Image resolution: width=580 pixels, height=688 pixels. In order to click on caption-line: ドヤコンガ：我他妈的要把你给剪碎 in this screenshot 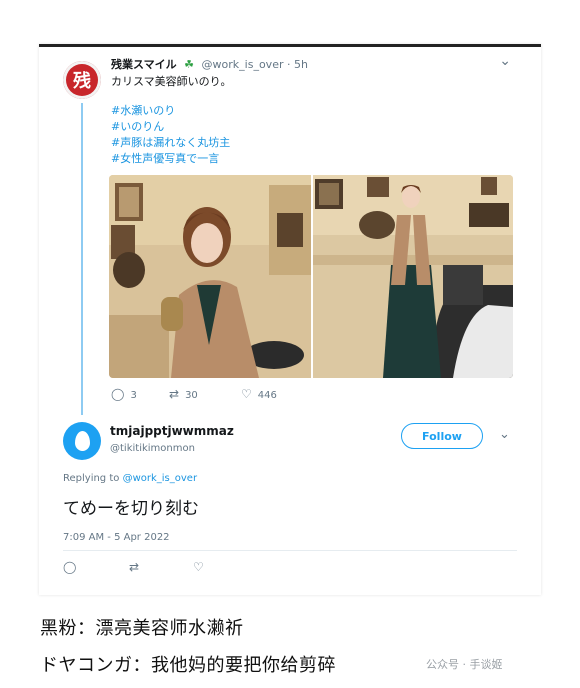, I will do `click(188, 665)`.